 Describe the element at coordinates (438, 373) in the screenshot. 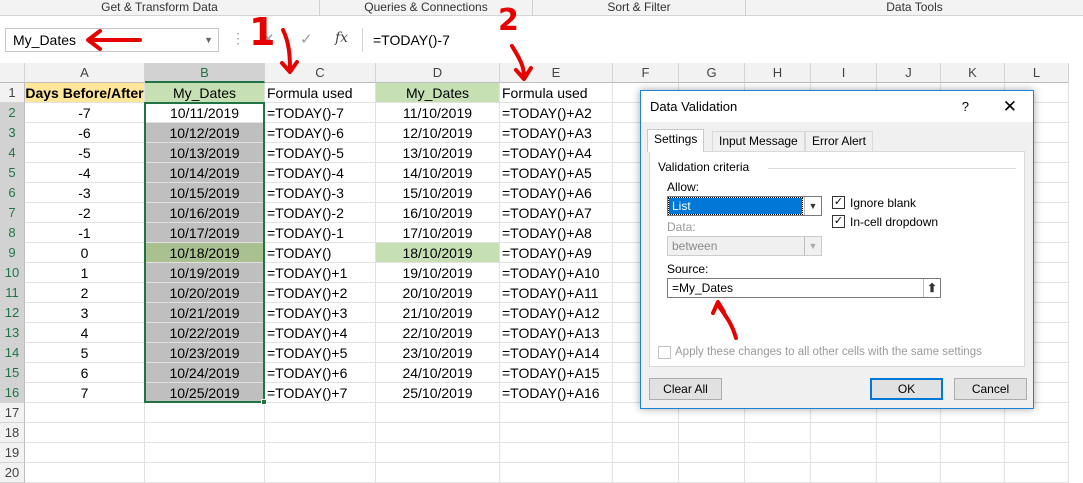

I see `cell-d15: 24/10/2019` at that location.